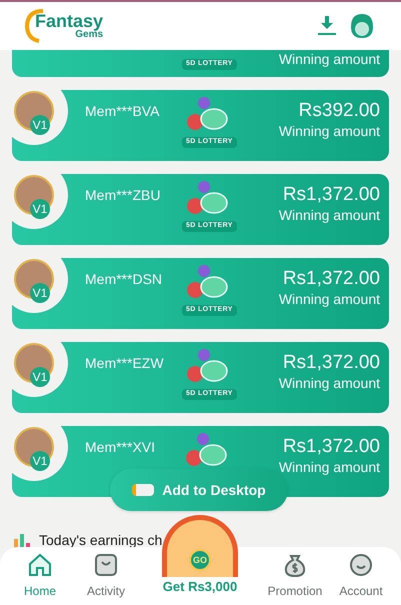  I want to click on logo-subtitle: Gems, so click(89, 35).